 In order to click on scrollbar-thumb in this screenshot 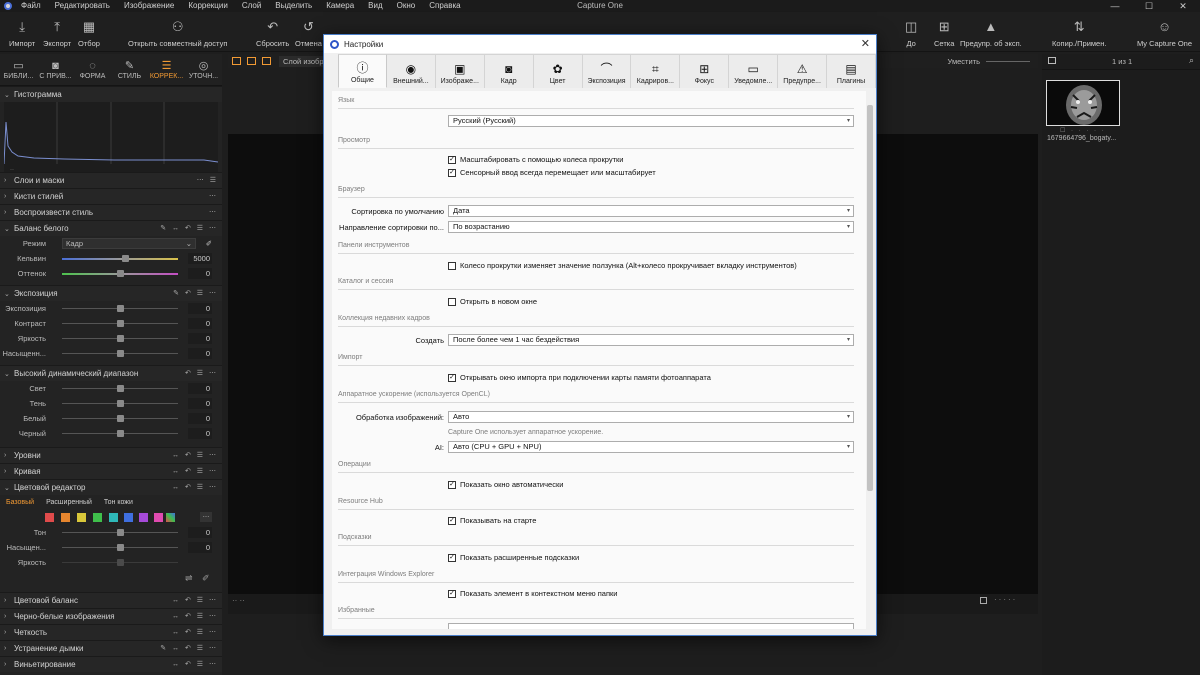, I will do `click(870, 298)`.